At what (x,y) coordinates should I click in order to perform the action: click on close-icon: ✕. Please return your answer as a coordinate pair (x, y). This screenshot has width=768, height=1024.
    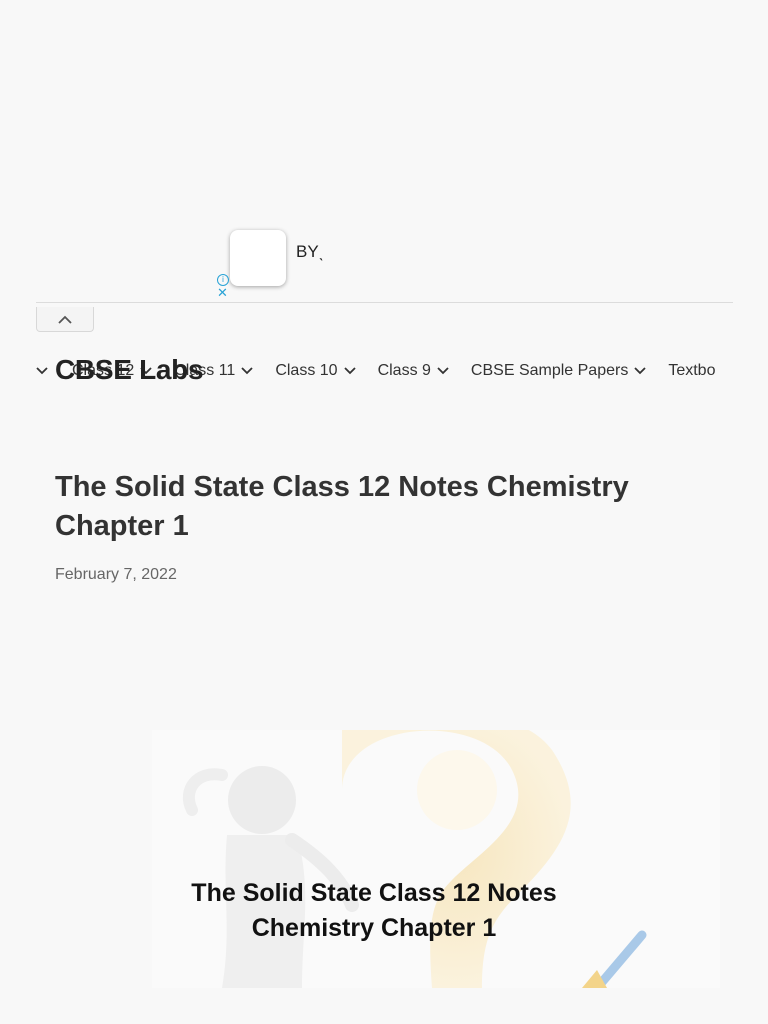
    Looking at the image, I should click on (222, 294).